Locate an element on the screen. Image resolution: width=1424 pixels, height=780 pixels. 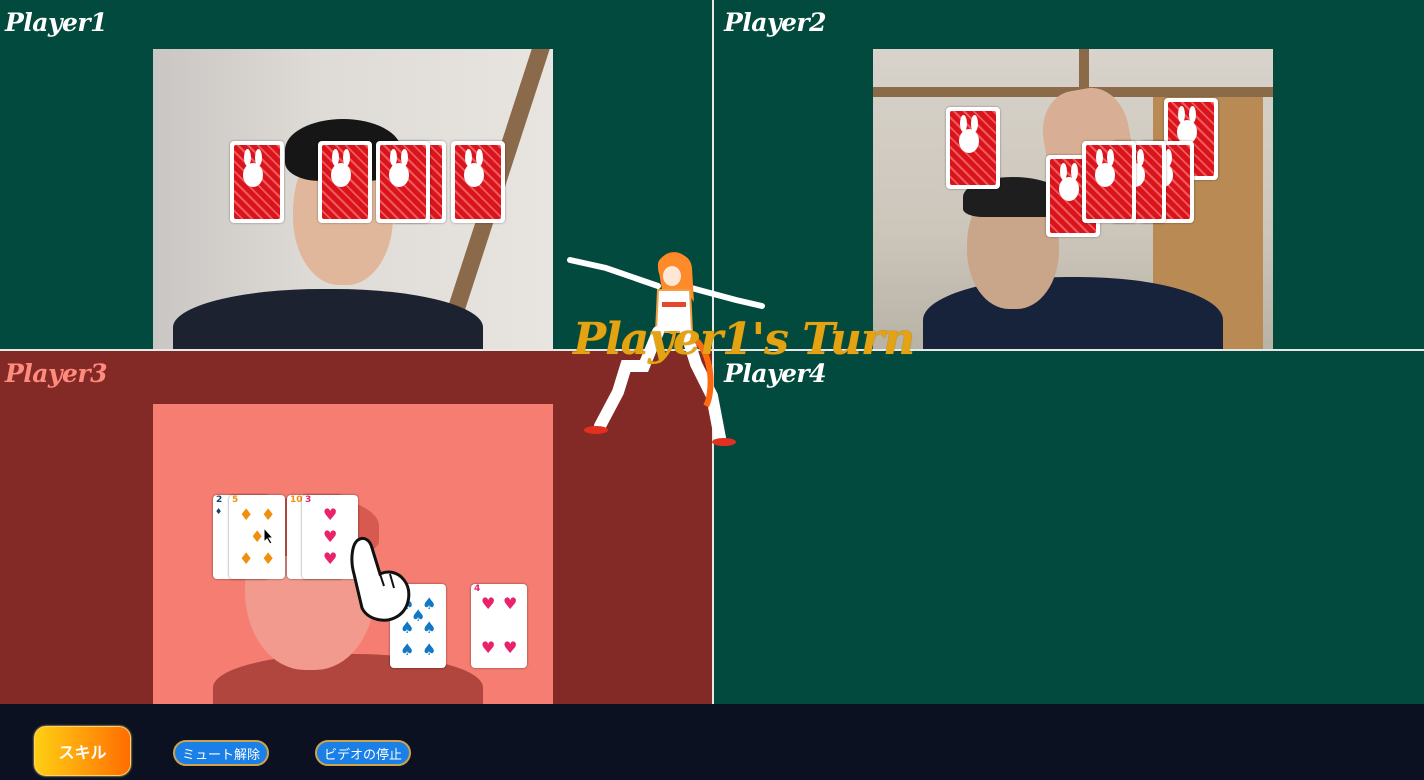
unmute-button: ミュート解除 is located at coordinates (221, 753).